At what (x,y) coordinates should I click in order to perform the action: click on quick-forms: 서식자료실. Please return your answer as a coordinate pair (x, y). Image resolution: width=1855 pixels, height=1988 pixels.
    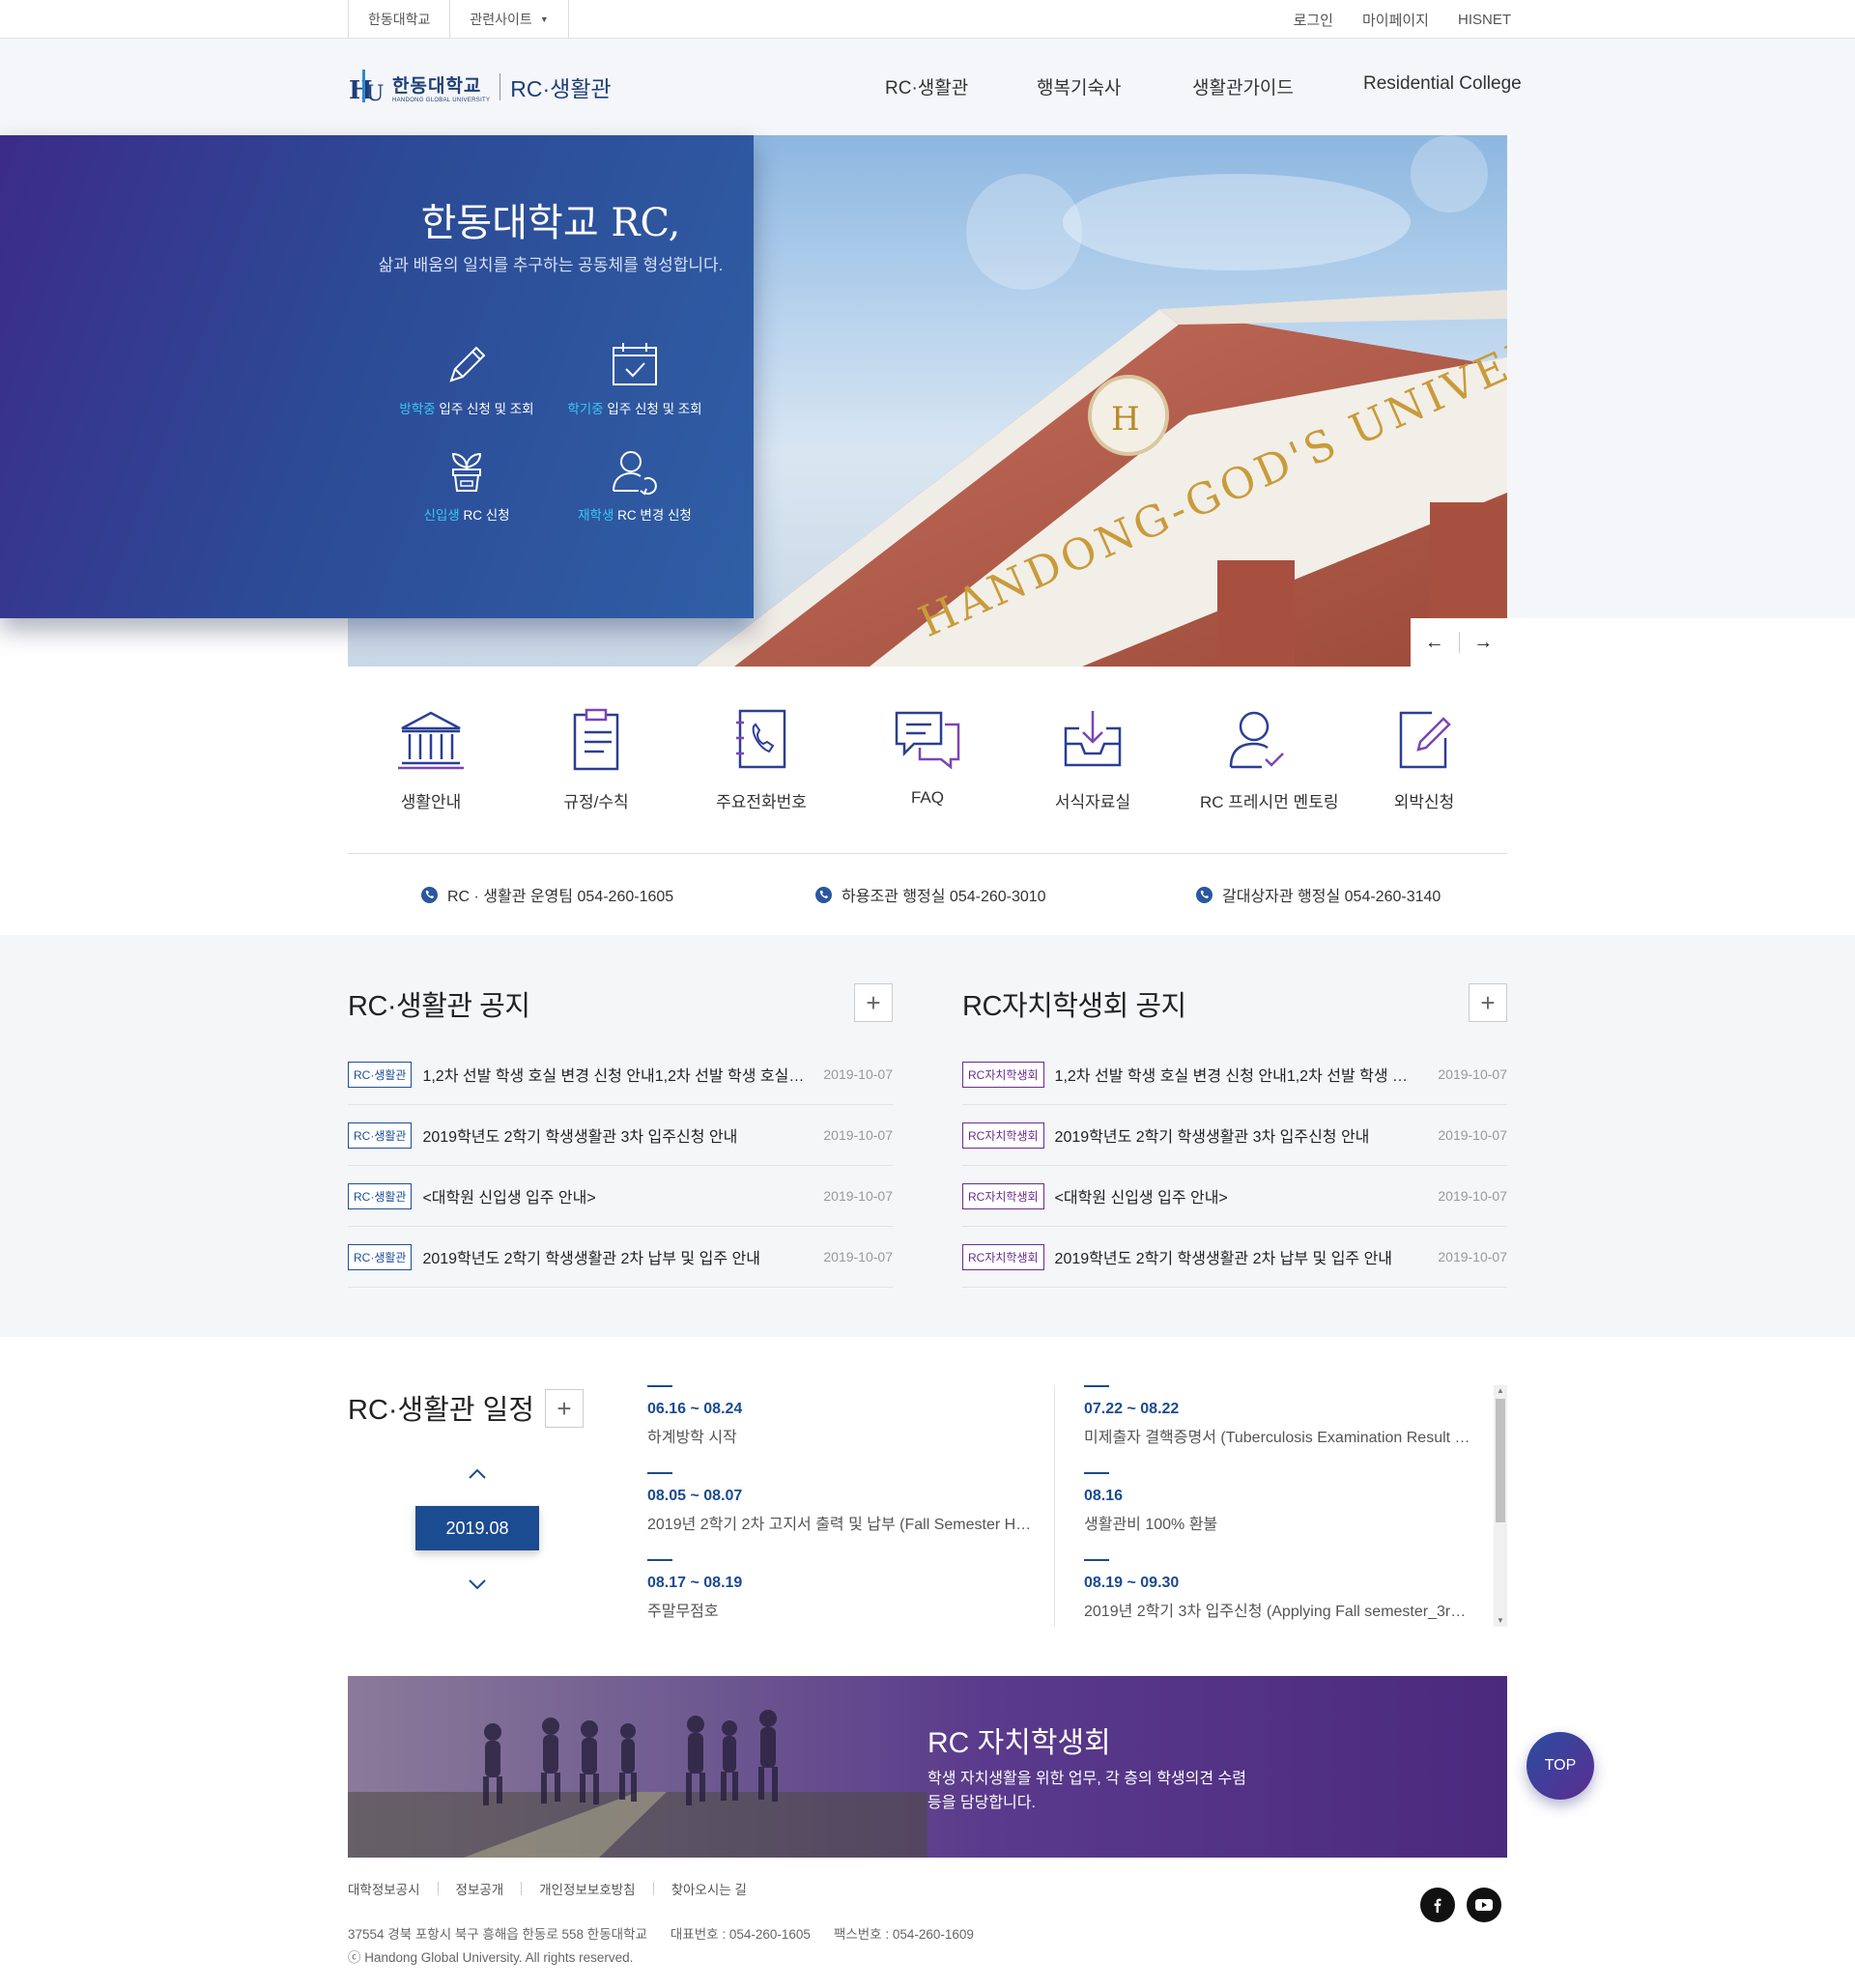
    Looking at the image, I should click on (1093, 758).